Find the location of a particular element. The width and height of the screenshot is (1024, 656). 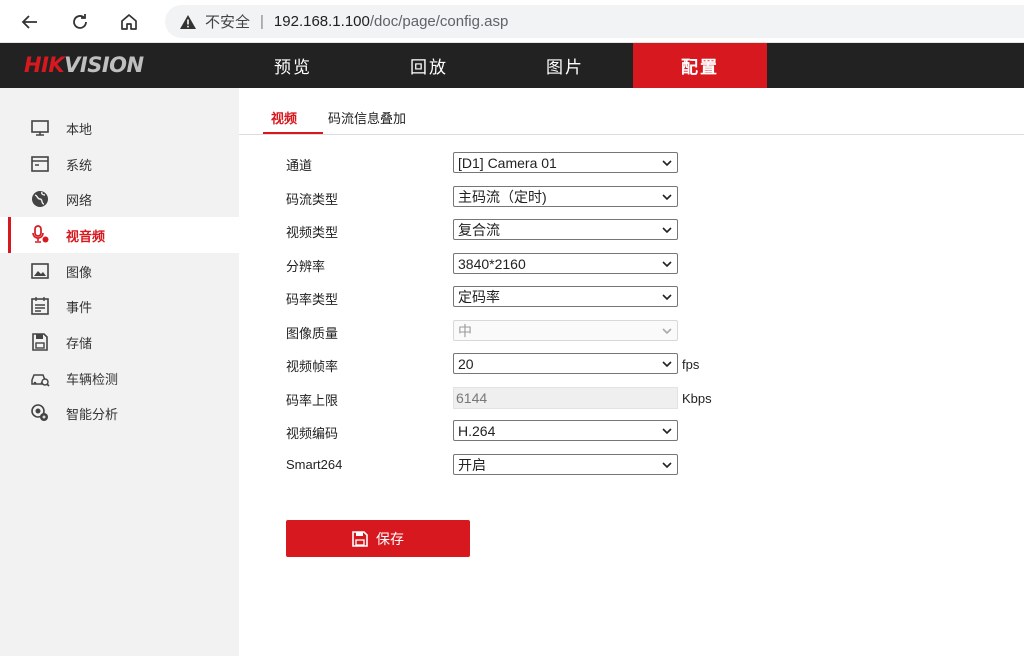

sidebar-item-network: 网络 is located at coordinates (119, 199).